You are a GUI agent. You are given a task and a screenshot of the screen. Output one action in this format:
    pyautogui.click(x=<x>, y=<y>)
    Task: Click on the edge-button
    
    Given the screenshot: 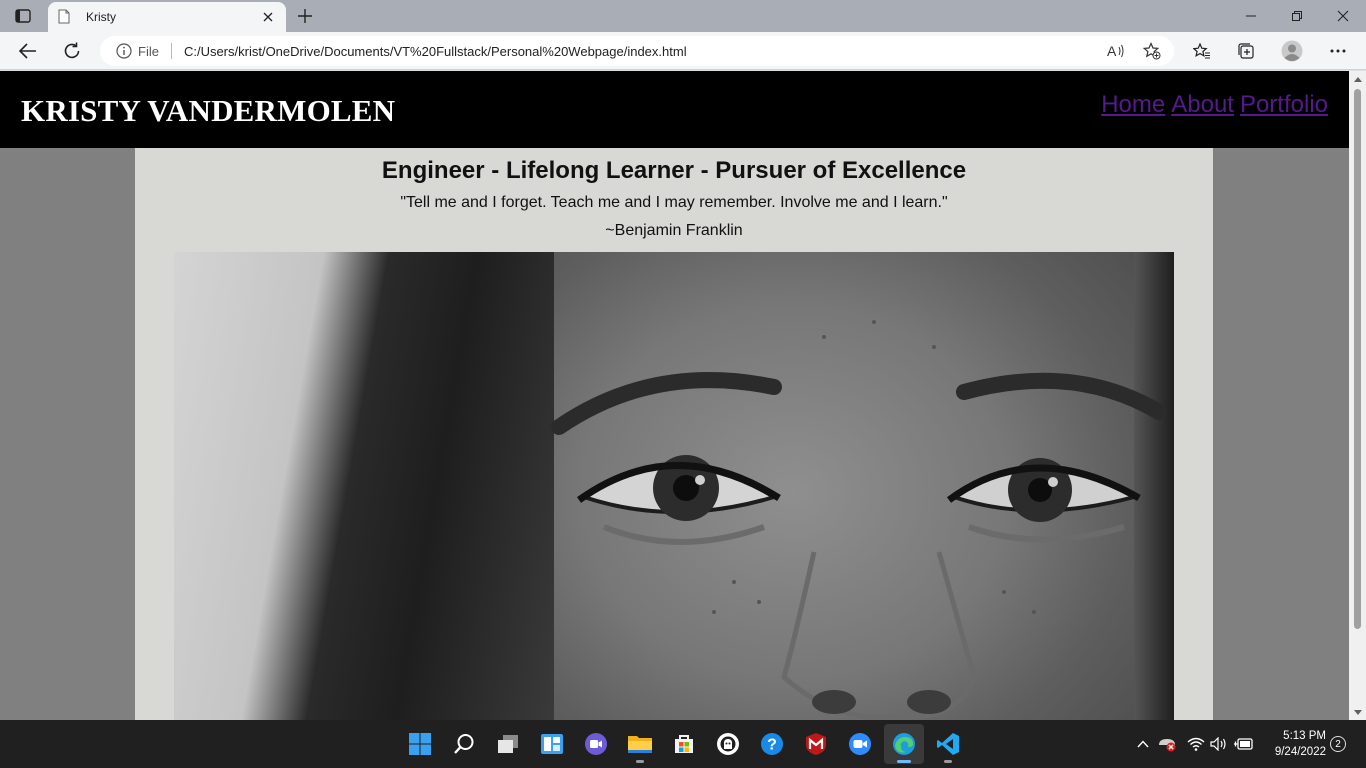 What is the action you would take?
    pyautogui.click(x=904, y=744)
    